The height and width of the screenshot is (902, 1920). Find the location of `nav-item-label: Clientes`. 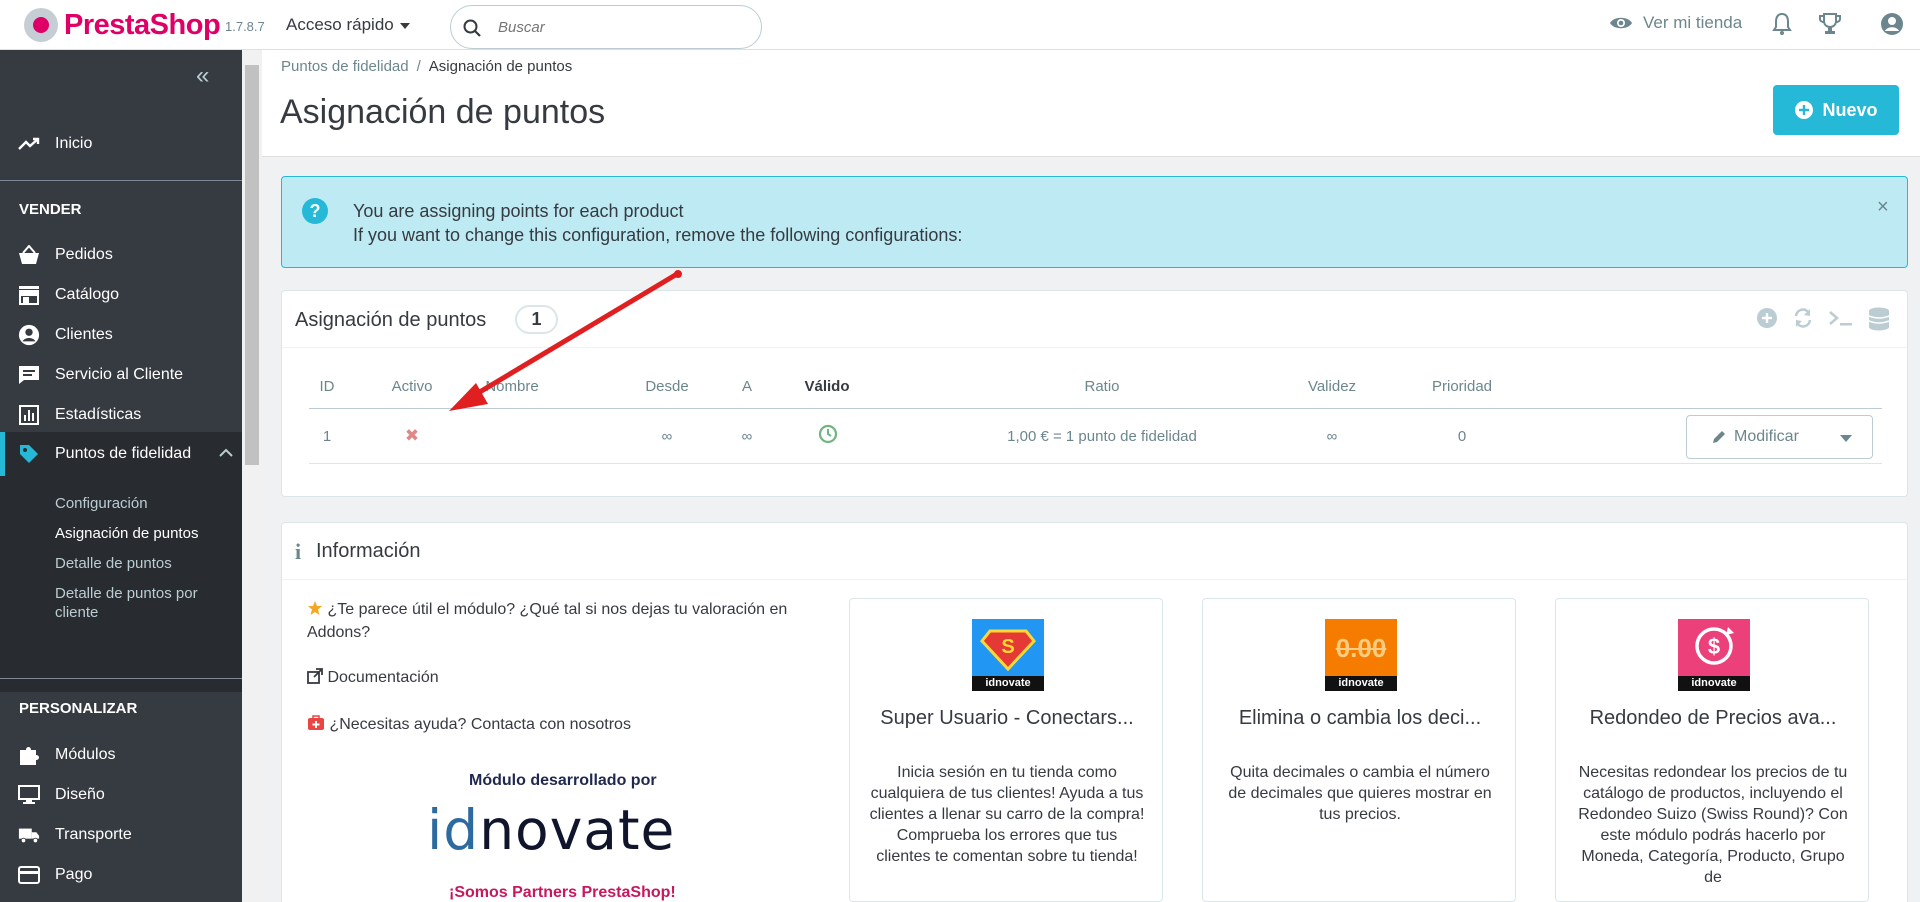

nav-item-label: Clientes is located at coordinates (84, 334).